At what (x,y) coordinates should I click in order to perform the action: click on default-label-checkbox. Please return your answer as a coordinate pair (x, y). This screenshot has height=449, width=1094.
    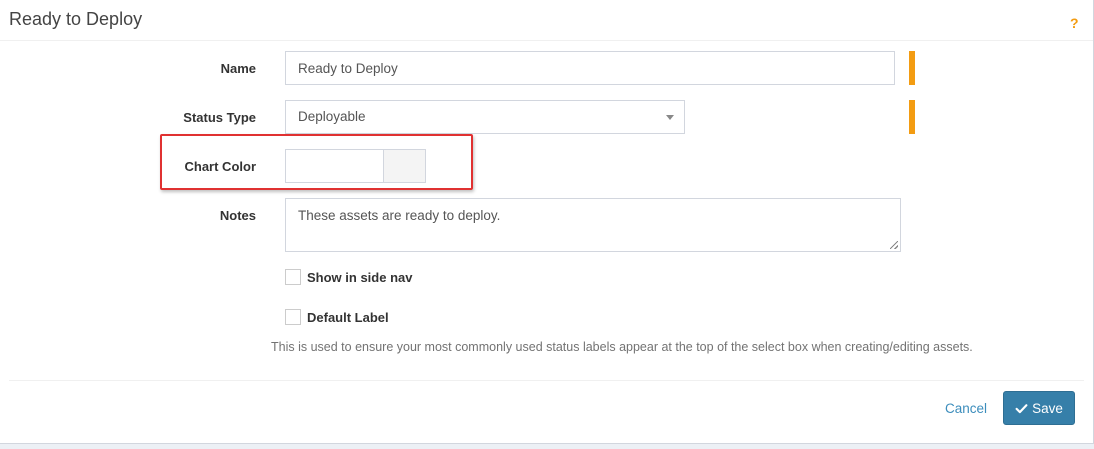
    Looking at the image, I should click on (293, 317).